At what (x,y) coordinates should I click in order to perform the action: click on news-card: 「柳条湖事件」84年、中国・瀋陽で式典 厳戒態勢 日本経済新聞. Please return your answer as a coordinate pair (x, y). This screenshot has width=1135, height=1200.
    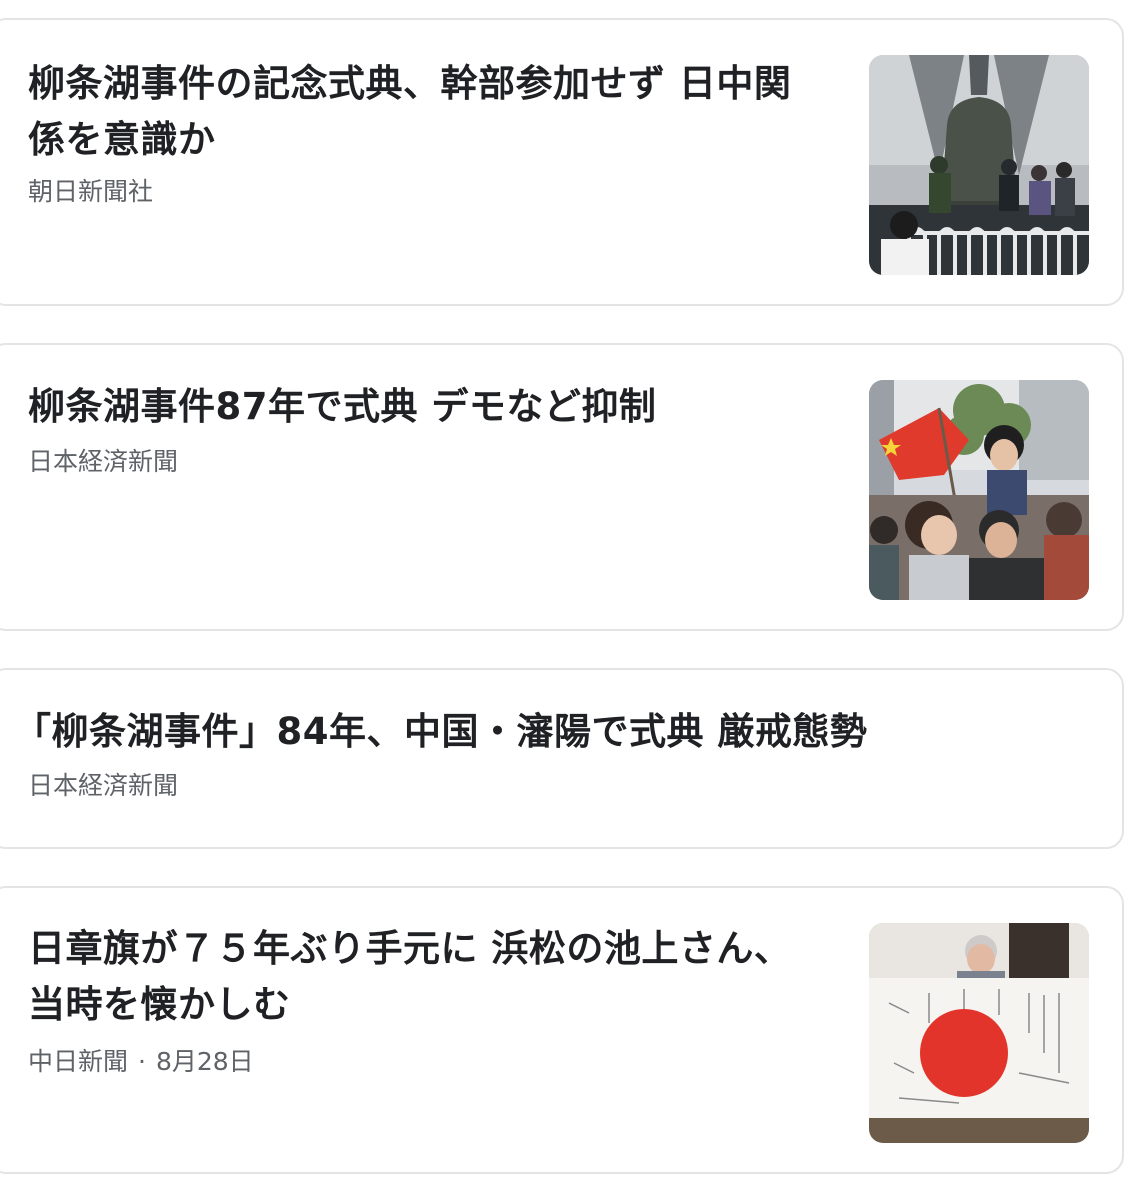
    Looking at the image, I should click on (562, 758).